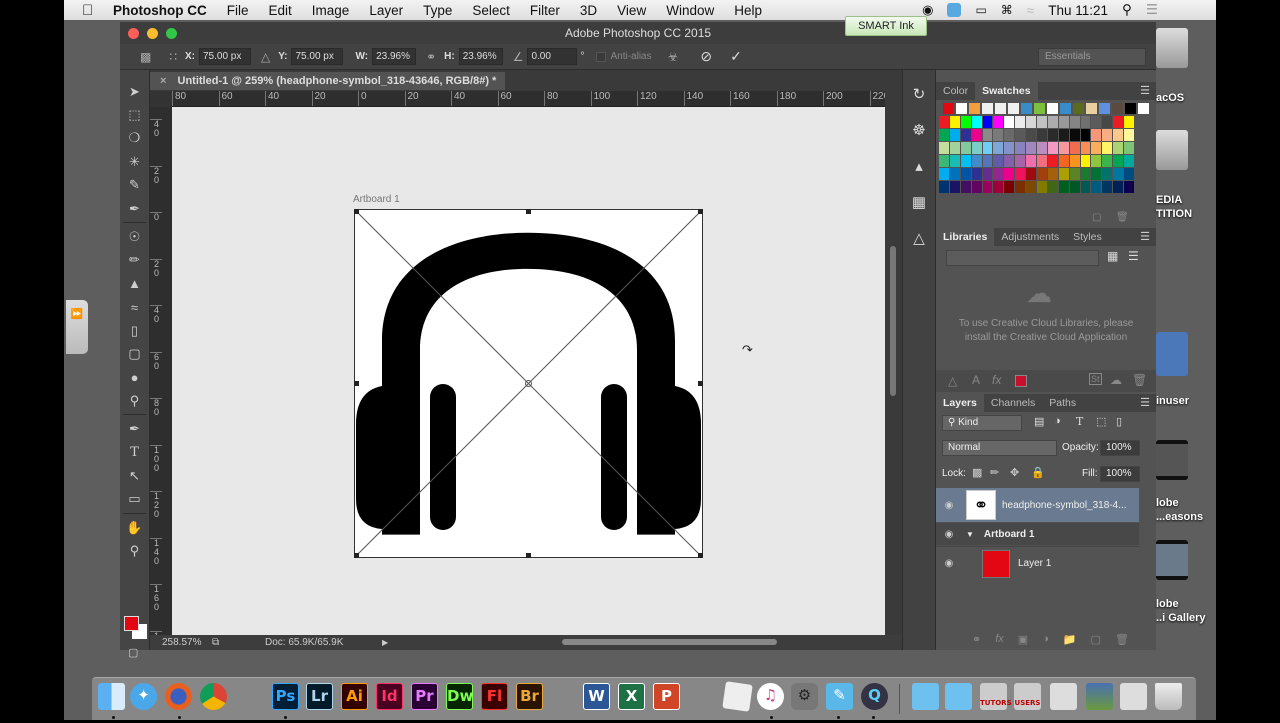  Describe the element at coordinates (804, 696) in the screenshot. I see `system-preferences-icon: ⚙` at that location.